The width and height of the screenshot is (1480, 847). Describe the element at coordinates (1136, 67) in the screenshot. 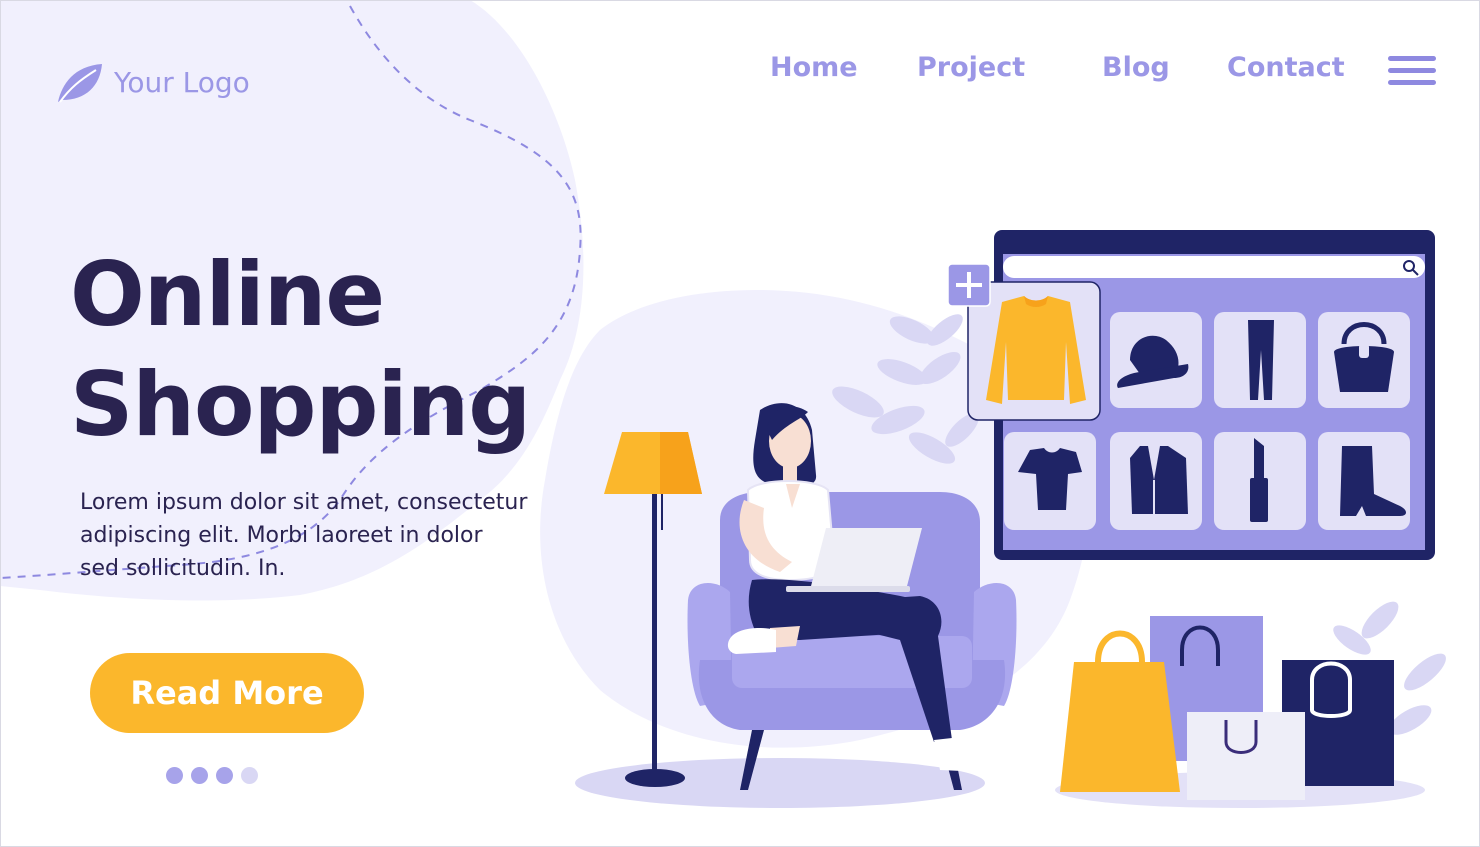

I see `nav-blog: Blog` at that location.